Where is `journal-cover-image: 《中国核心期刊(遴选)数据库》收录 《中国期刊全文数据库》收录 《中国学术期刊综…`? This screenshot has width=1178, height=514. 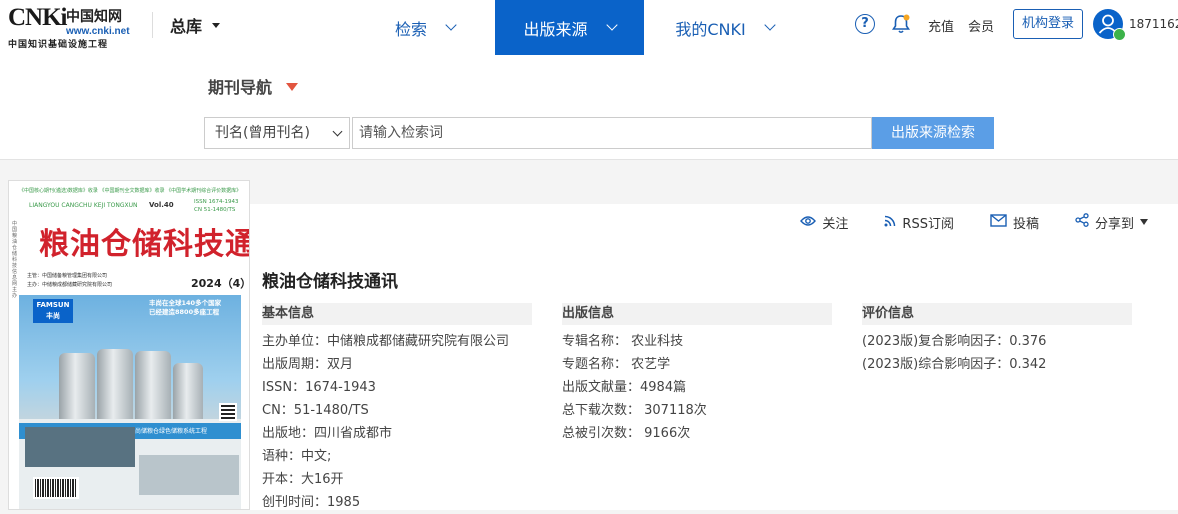
journal-cover-image: 《中国核心期刊(遴选)数据库》收录 《中国期刊全文数据库》收录 《中国学术期刊综… is located at coordinates (129, 345).